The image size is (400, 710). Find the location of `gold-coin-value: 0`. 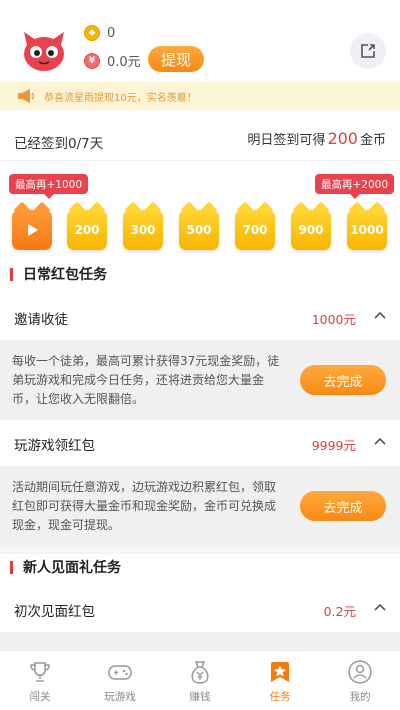

gold-coin-value: 0 is located at coordinates (111, 33).